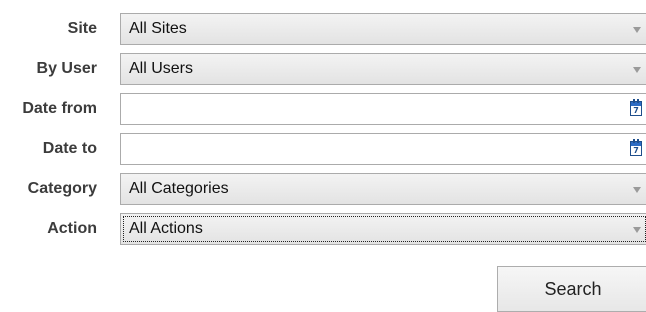  Describe the element at coordinates (158, 28) in the screenshot. I see `site-select-value: All Sites` at that location.